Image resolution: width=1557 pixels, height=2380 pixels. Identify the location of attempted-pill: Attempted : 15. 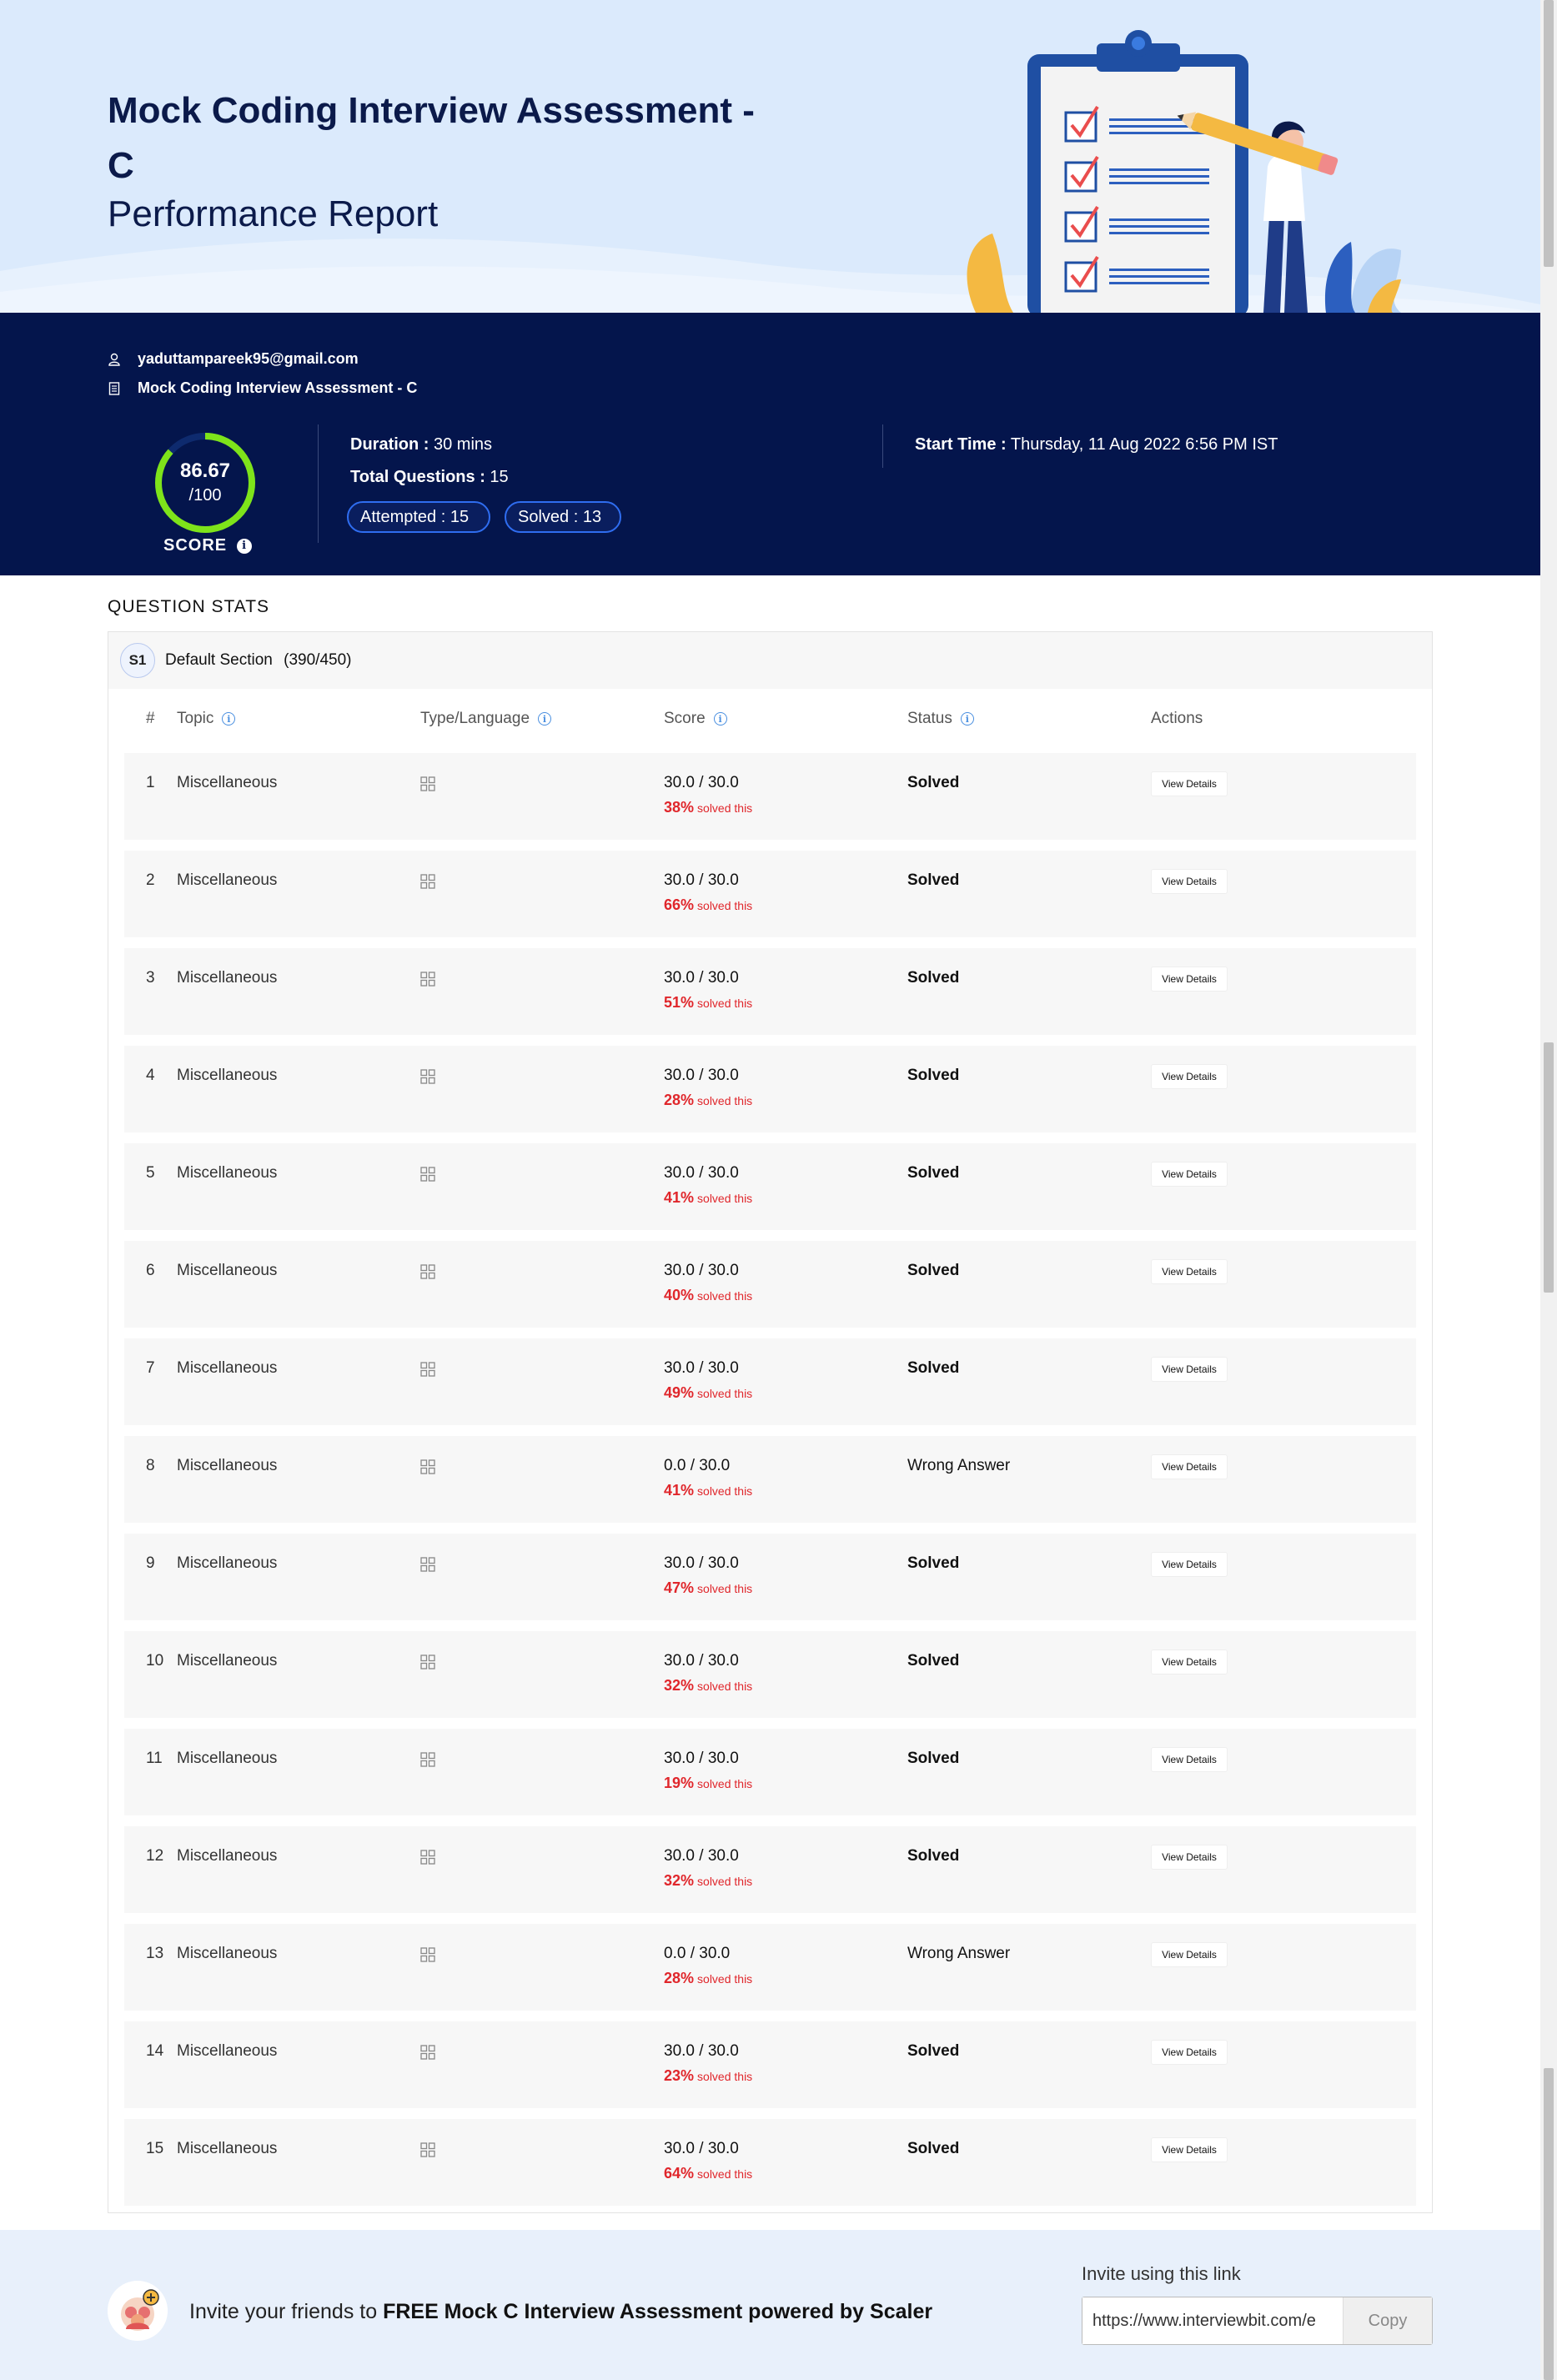
(419, 517).